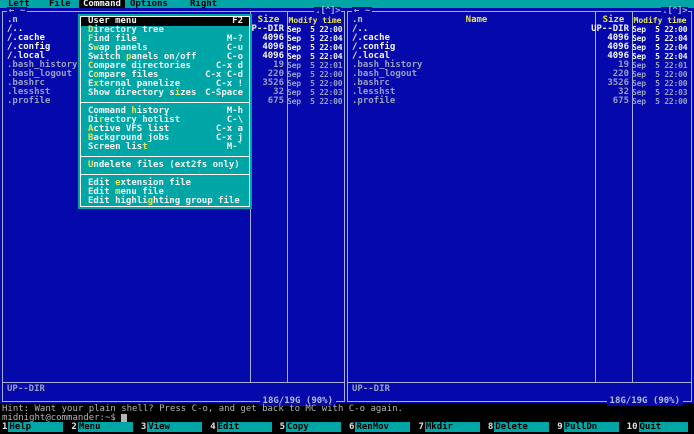 The height and width of the screenshot is (434, 694). I want to click on fkey-label: Menu, so click(105, 427).